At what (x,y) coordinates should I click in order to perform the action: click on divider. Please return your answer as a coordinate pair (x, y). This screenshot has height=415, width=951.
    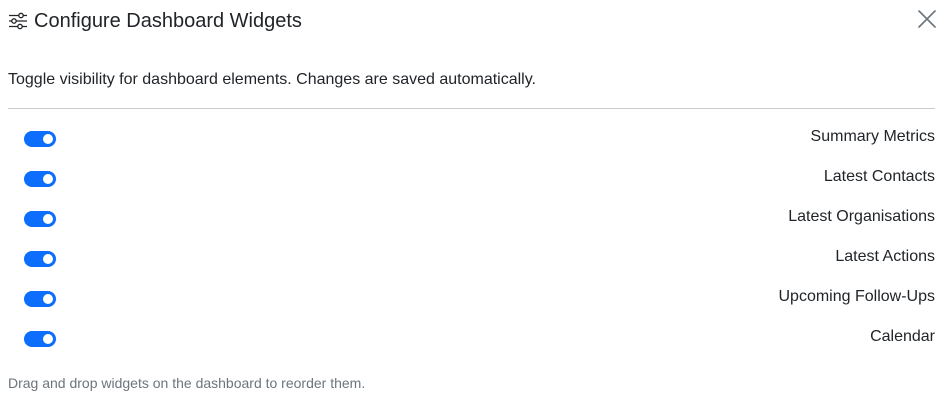
    Looking at the image, I should click on (471, 108).